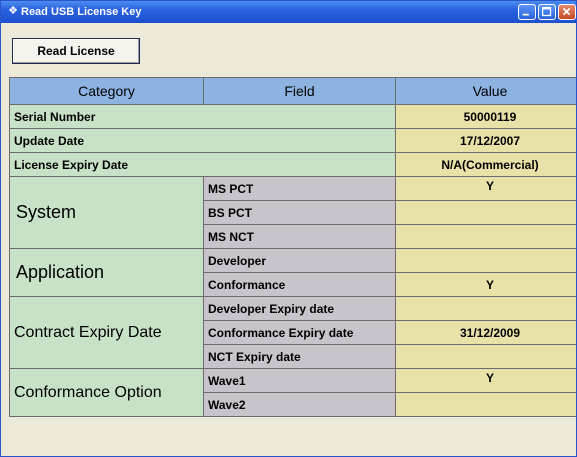  What do you see at coordinates (485, 91) in the screenshot?
I see `header-value: Value` at bounding box center [485, 91].